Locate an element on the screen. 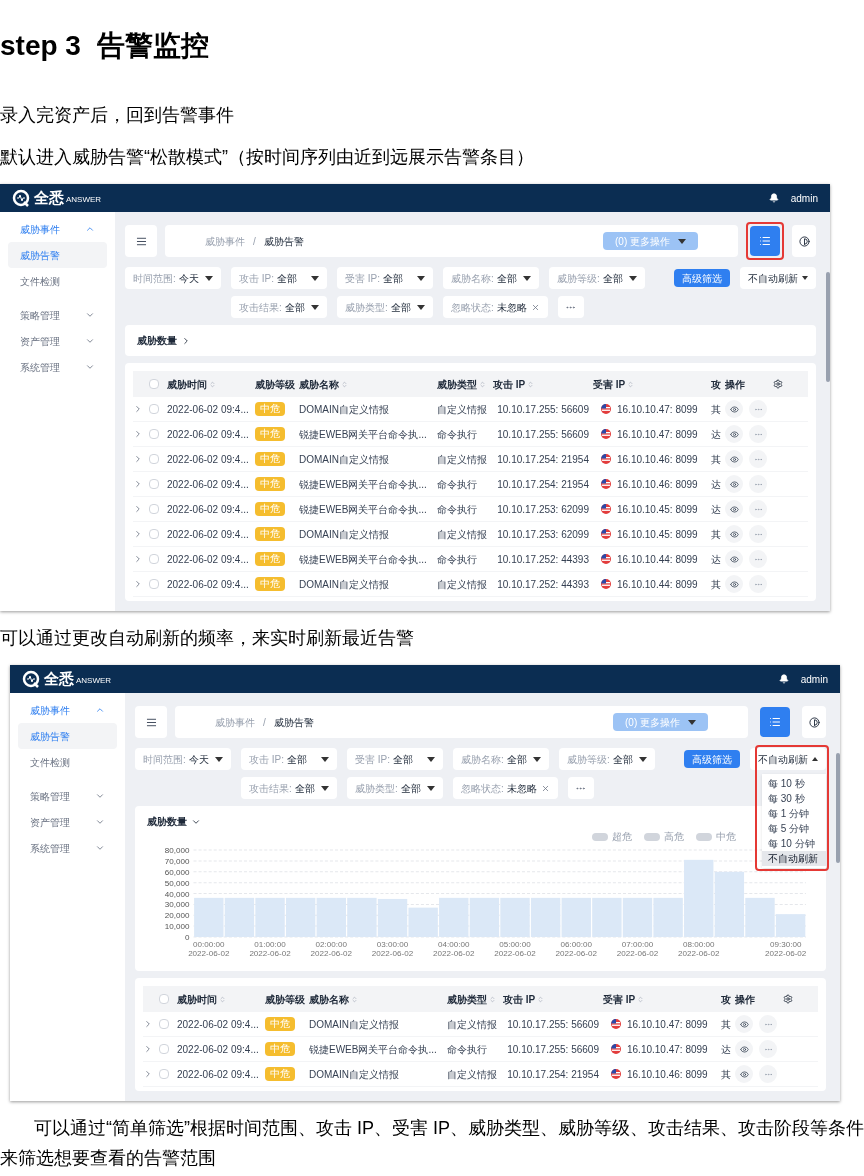  paragraph: 可以通过“简单筛选”根据时间范围、攻击 IP、受害 IP、威胁类型、威胁等级、攻击结果、攻击阶段等条件来筛选想要查看的告警范围 is located at coordinates (432, 1144).